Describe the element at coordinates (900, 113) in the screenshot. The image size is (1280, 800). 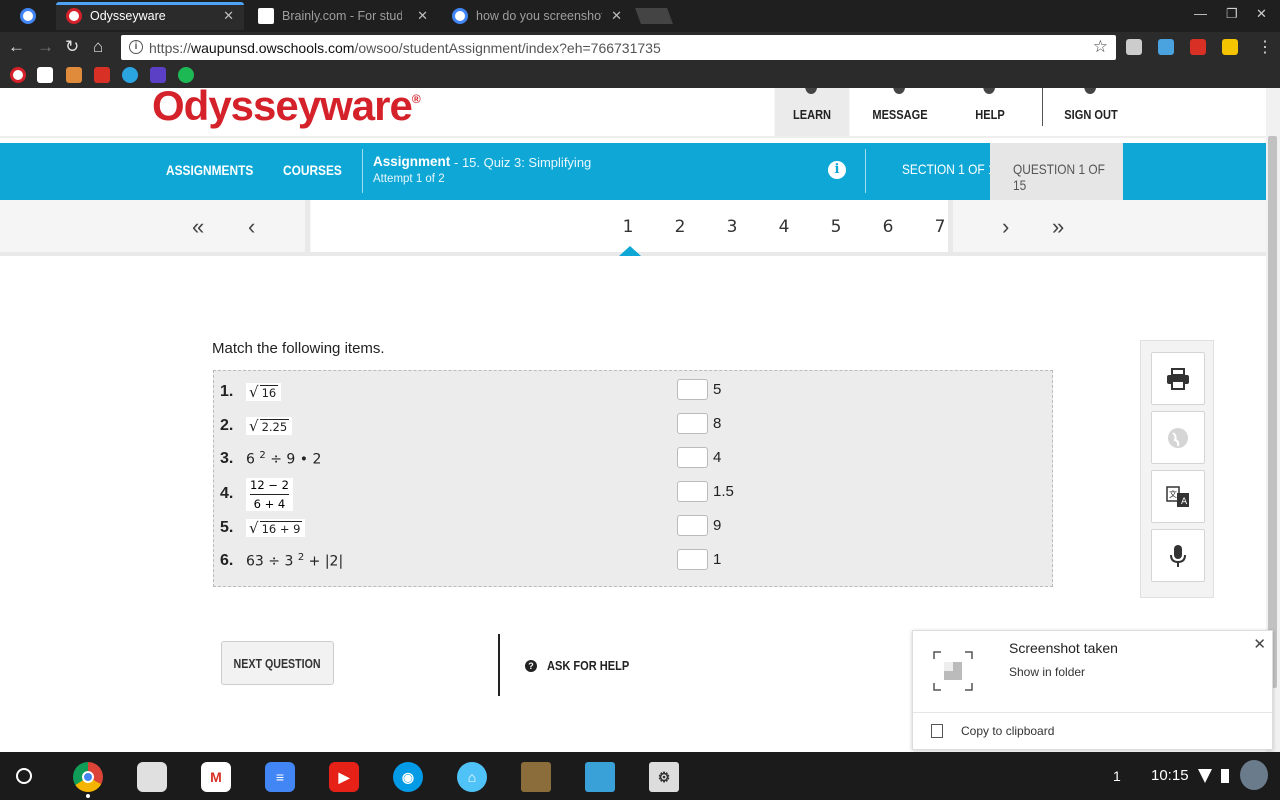
I see `nav-message: MESSAGE` at that location.